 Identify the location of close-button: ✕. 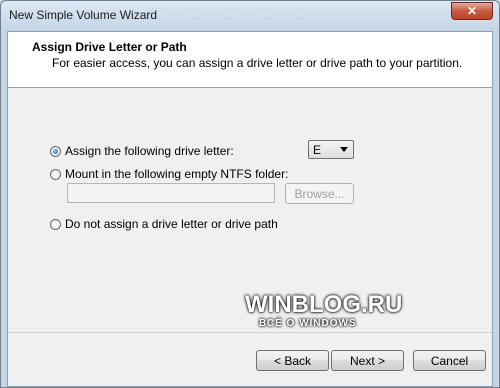
(472, 11).